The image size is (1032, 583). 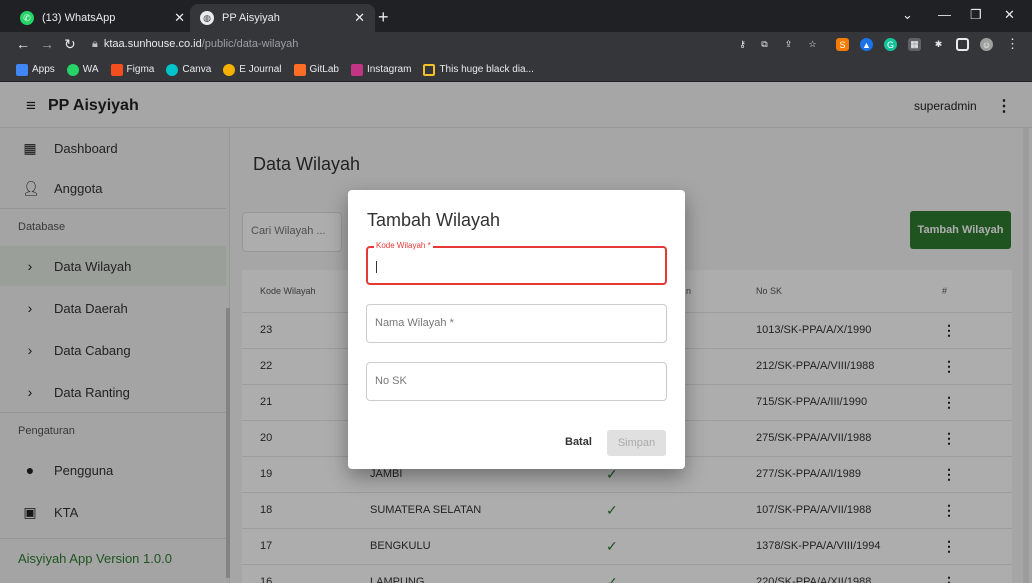 I want to click on minimize-button: —, so click(x=944, y=14).